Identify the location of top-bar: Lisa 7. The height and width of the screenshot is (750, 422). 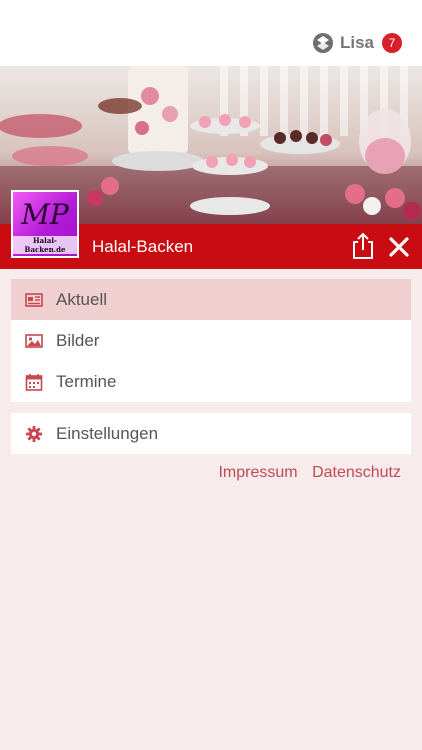
(211, 33).